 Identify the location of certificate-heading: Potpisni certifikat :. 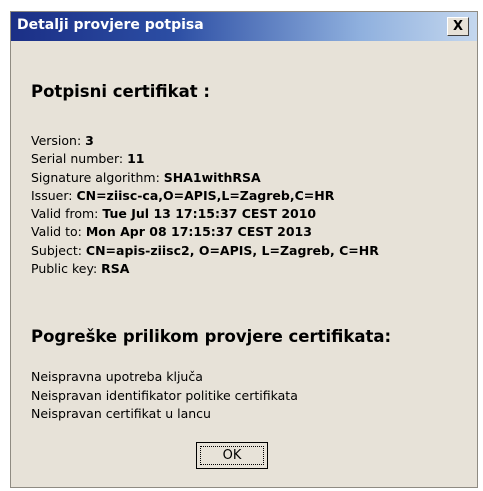
(120, 91).